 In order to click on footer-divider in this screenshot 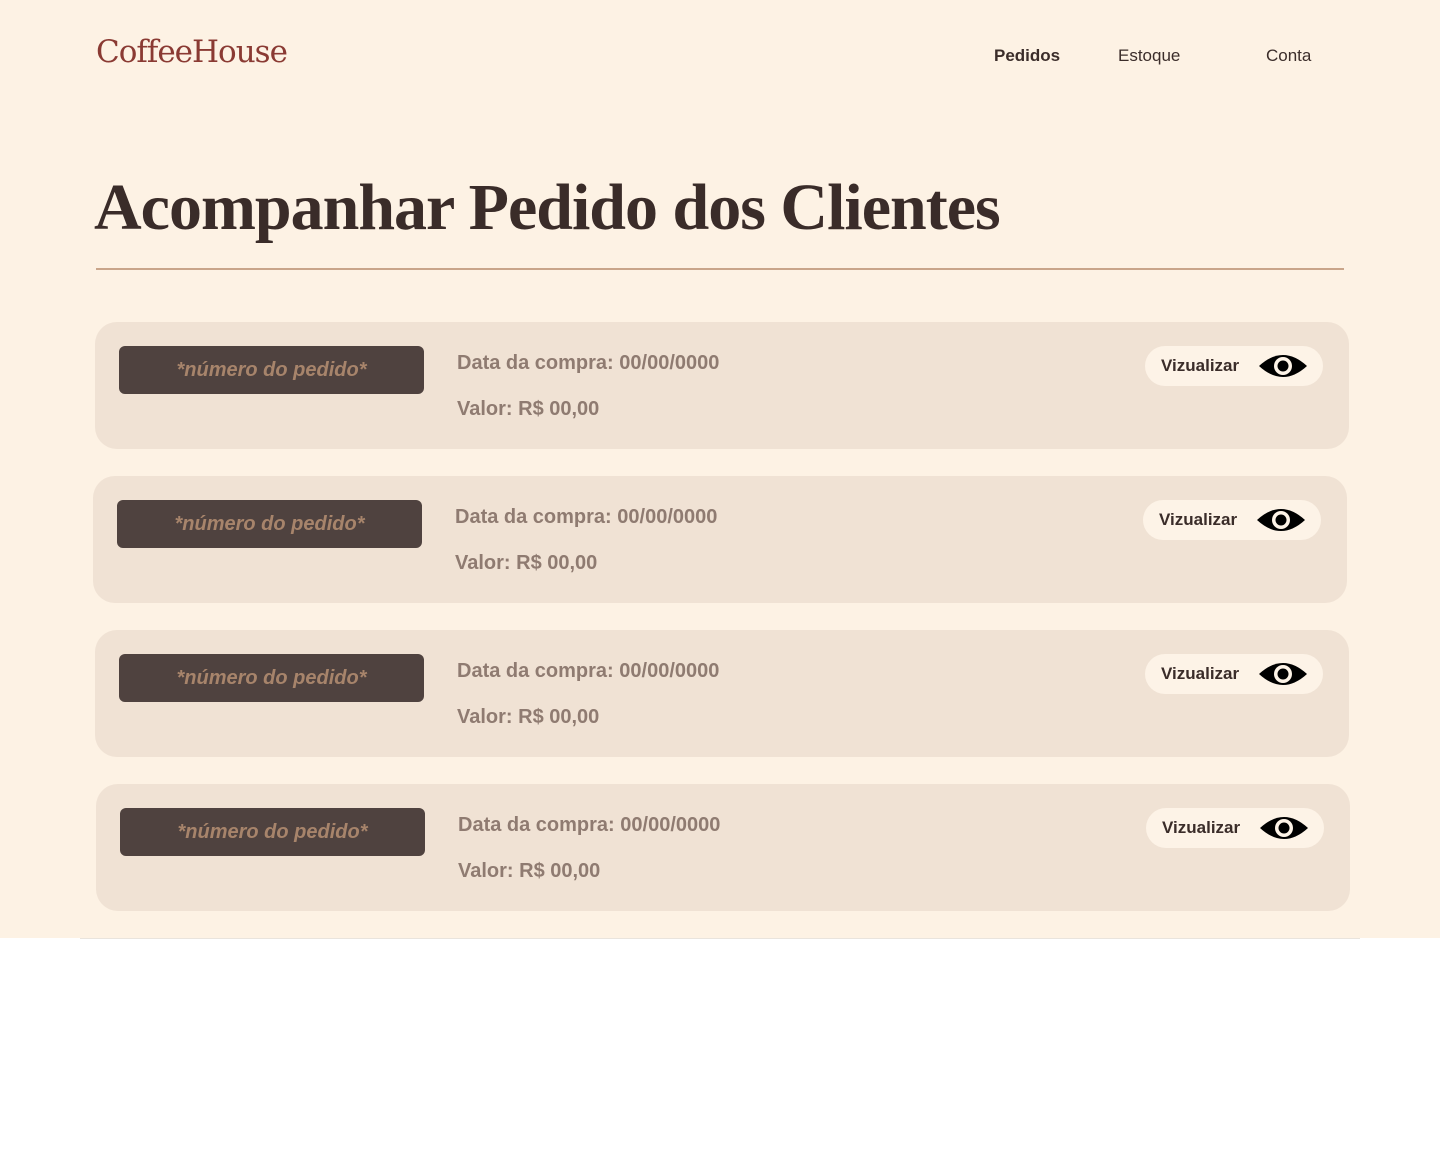, I will do `click(720, 938)`.